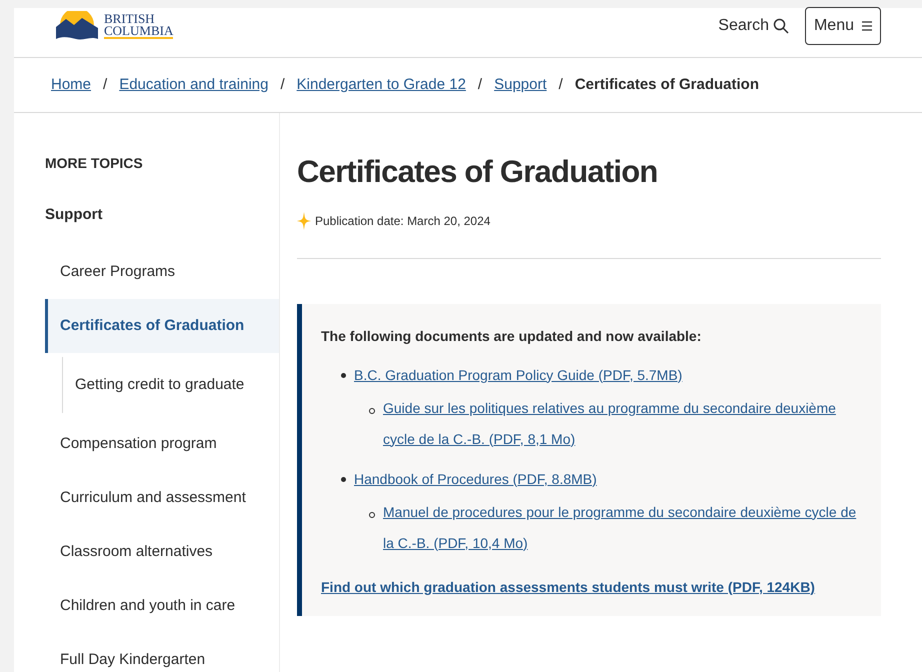 The image size is (922, 672). What do you see at coordinates (139, 31) in the screenshot?
I see `logo-text: COLUMBIA` at bounding box center [139, 31].